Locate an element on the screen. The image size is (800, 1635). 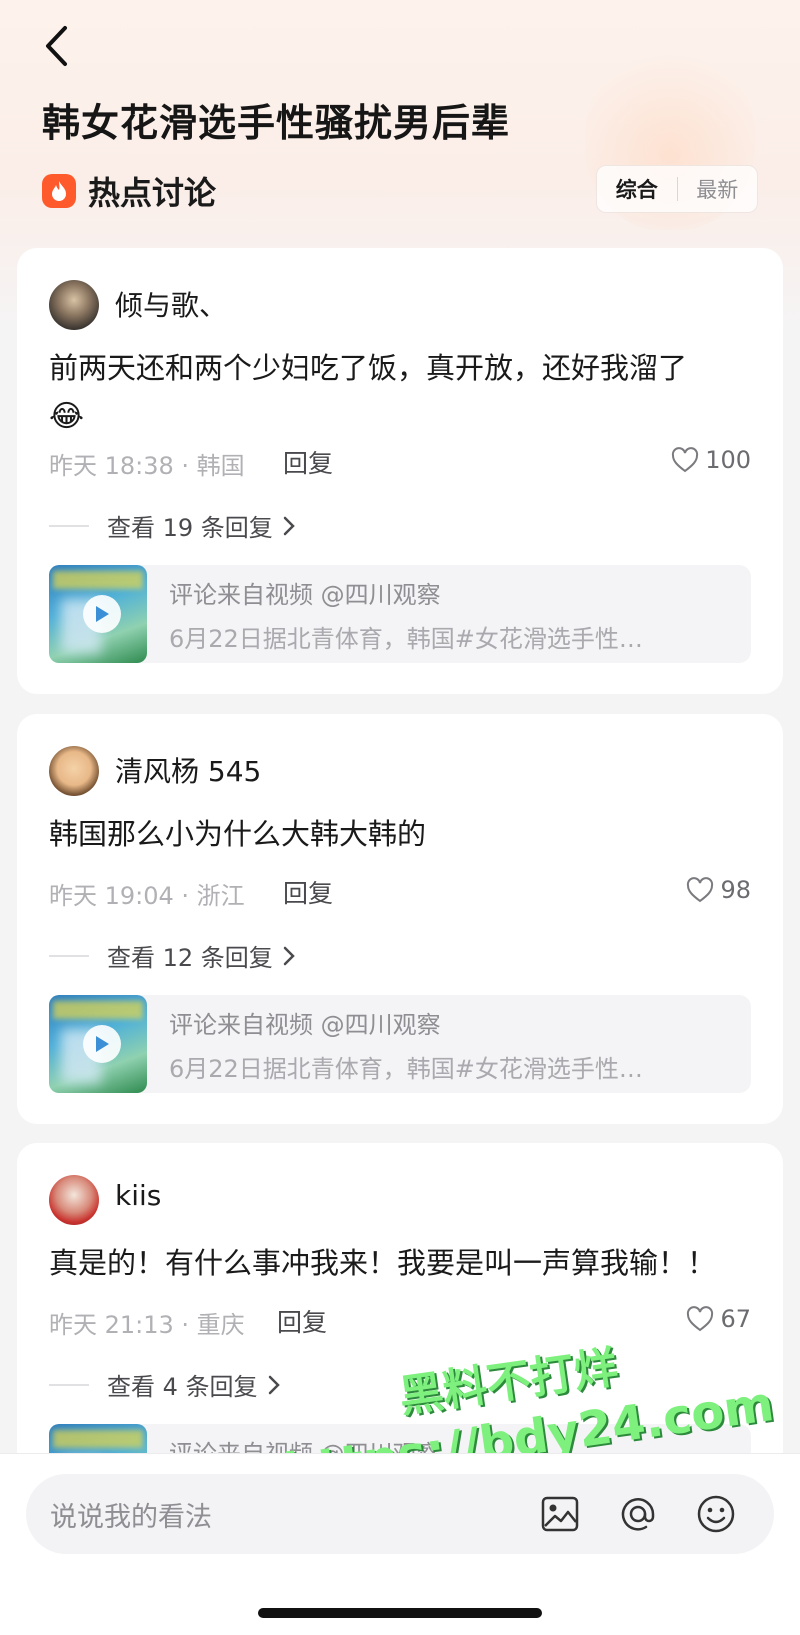
comment-input-bar: 说说我的看法 is located at coordinates (400, 1544).